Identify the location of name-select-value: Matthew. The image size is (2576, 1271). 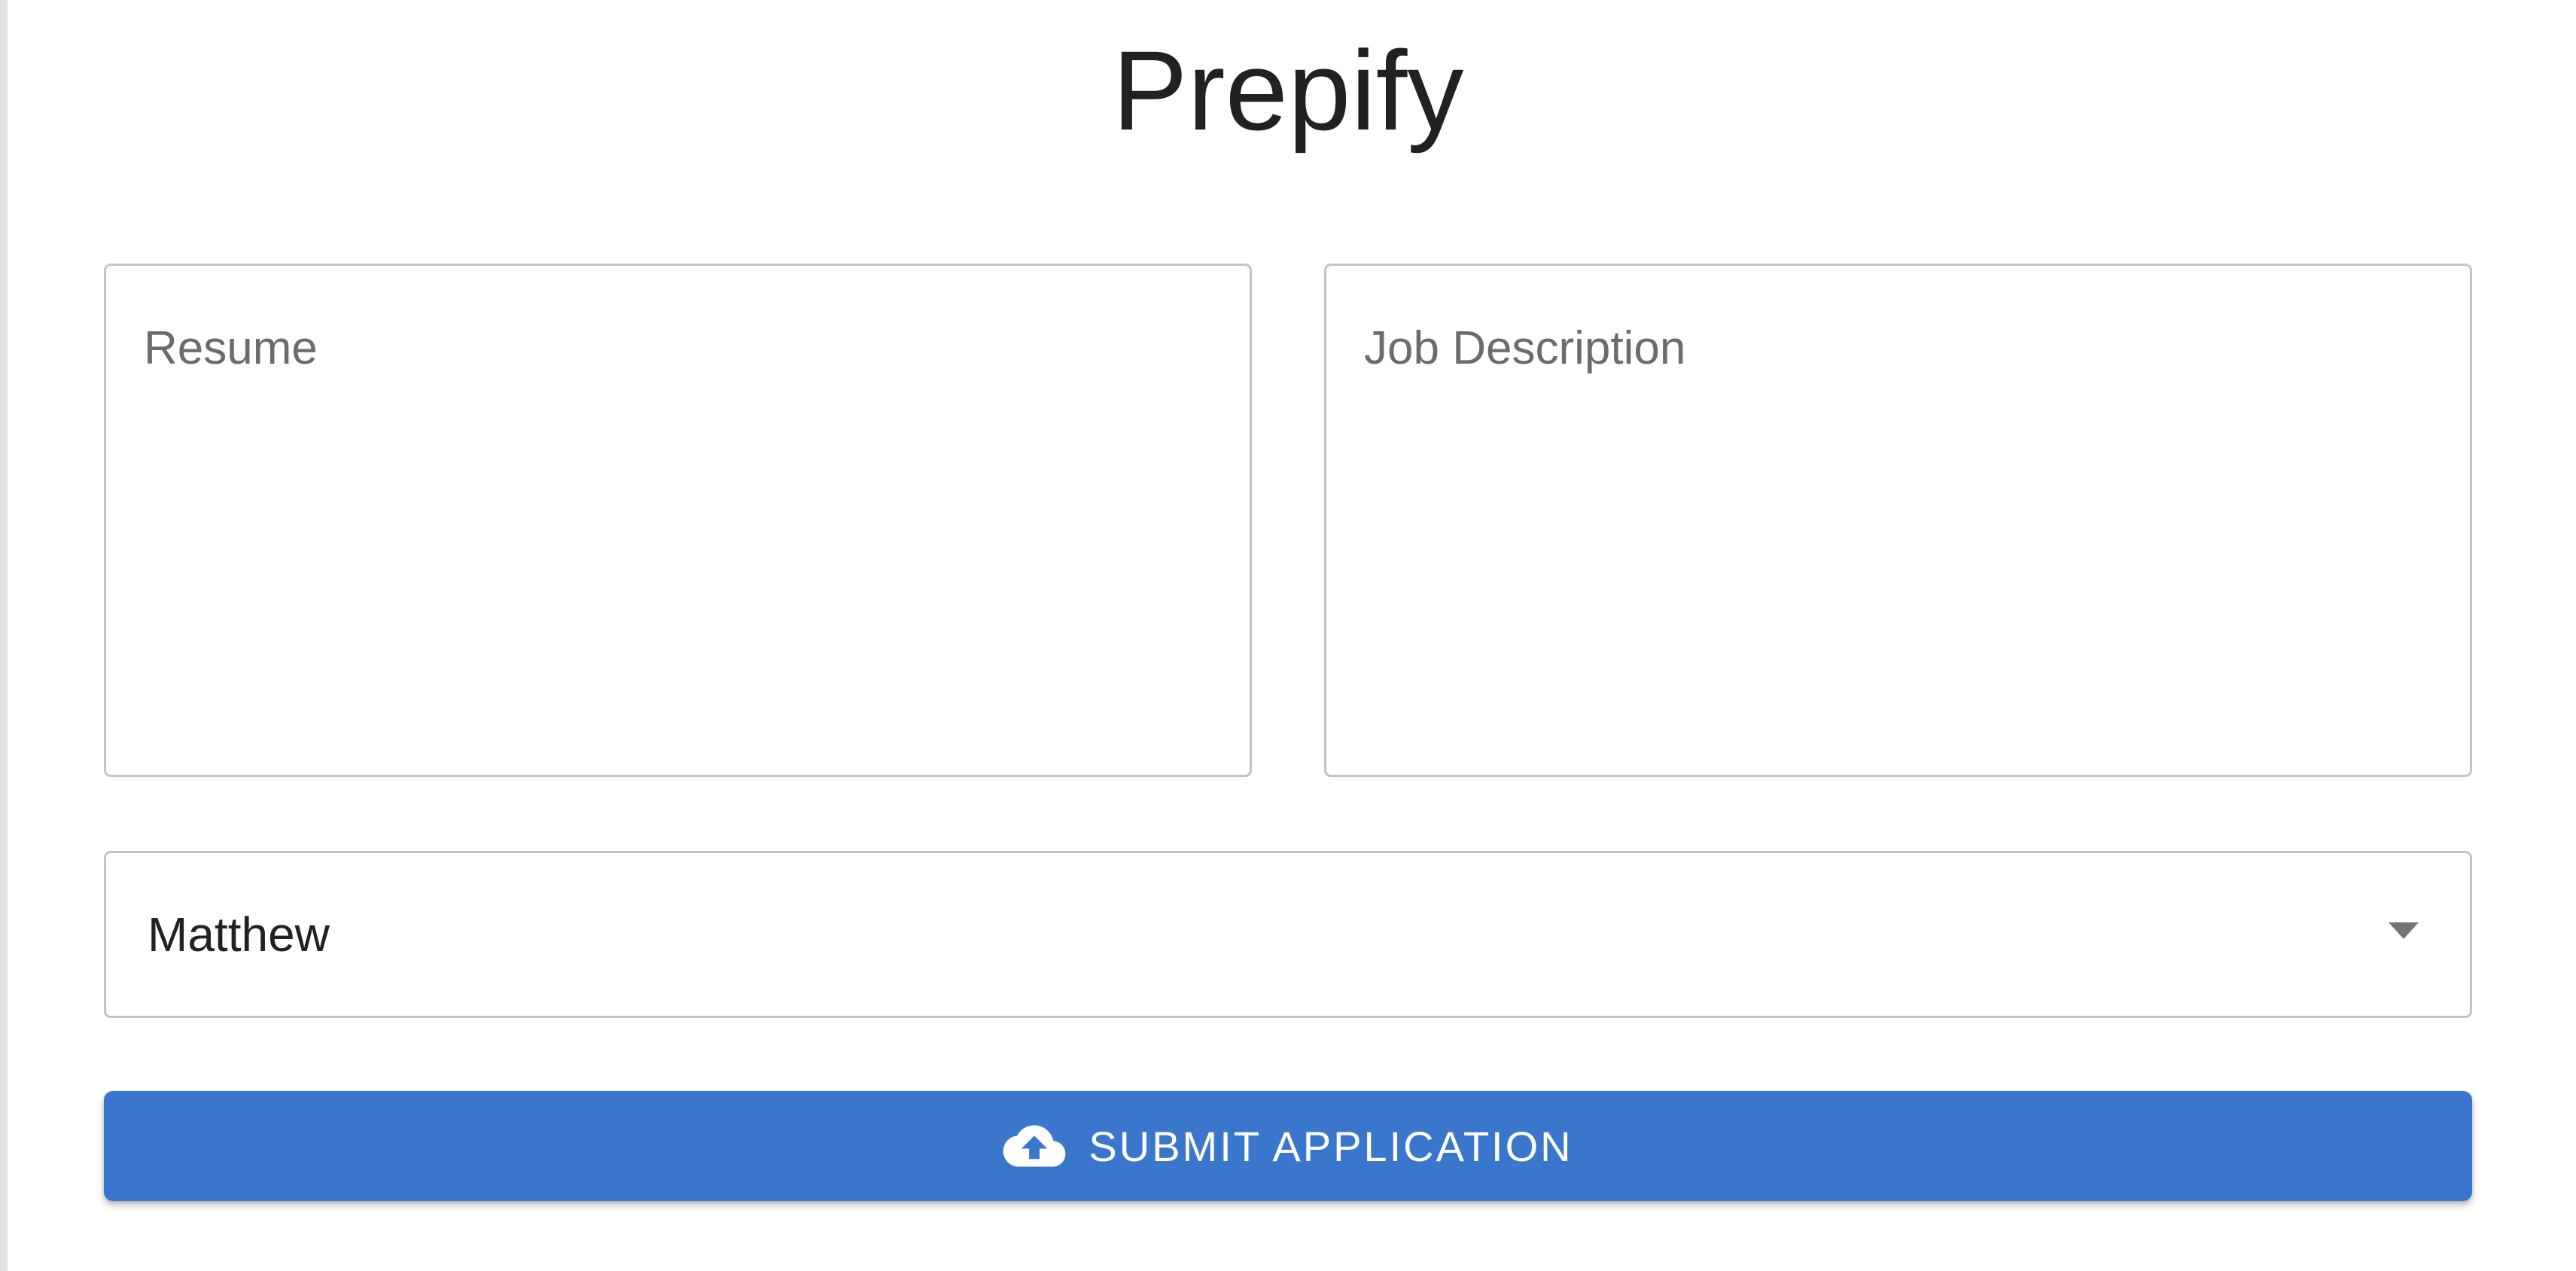
(239, 935).